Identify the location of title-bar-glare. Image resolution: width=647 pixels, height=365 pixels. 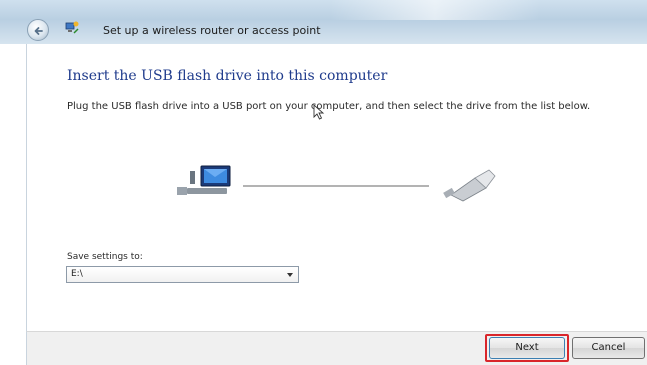
(435, 10).